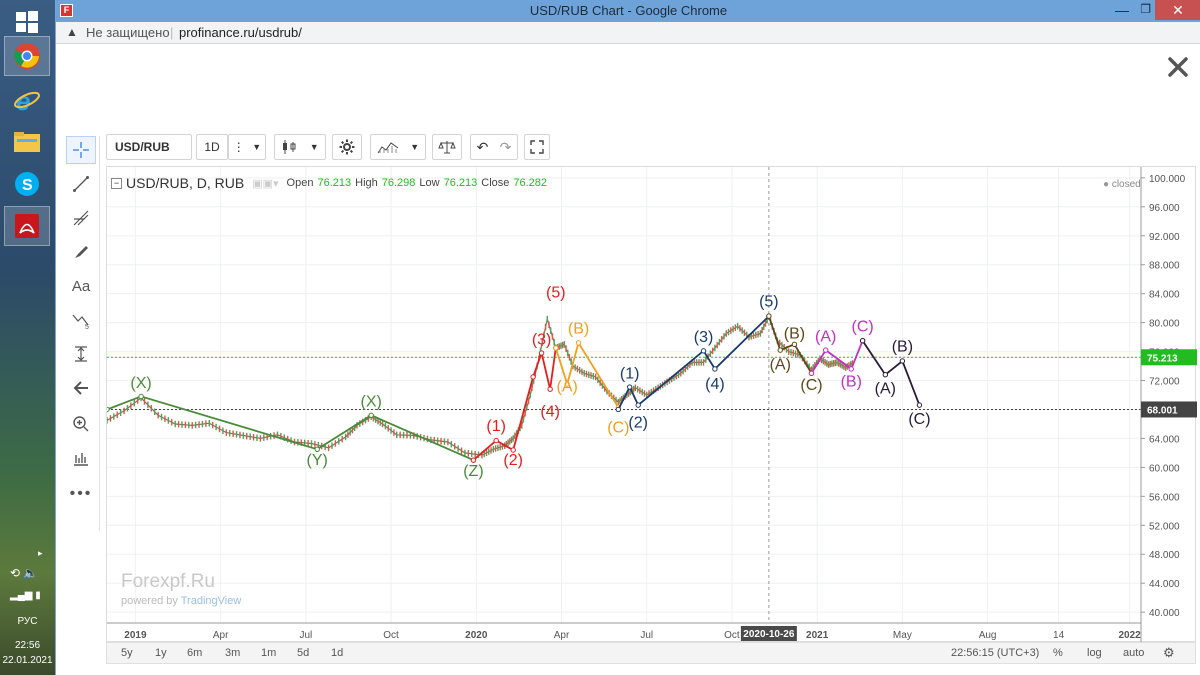  I want to click on more-tools-icon: •••, so click(81, 494).